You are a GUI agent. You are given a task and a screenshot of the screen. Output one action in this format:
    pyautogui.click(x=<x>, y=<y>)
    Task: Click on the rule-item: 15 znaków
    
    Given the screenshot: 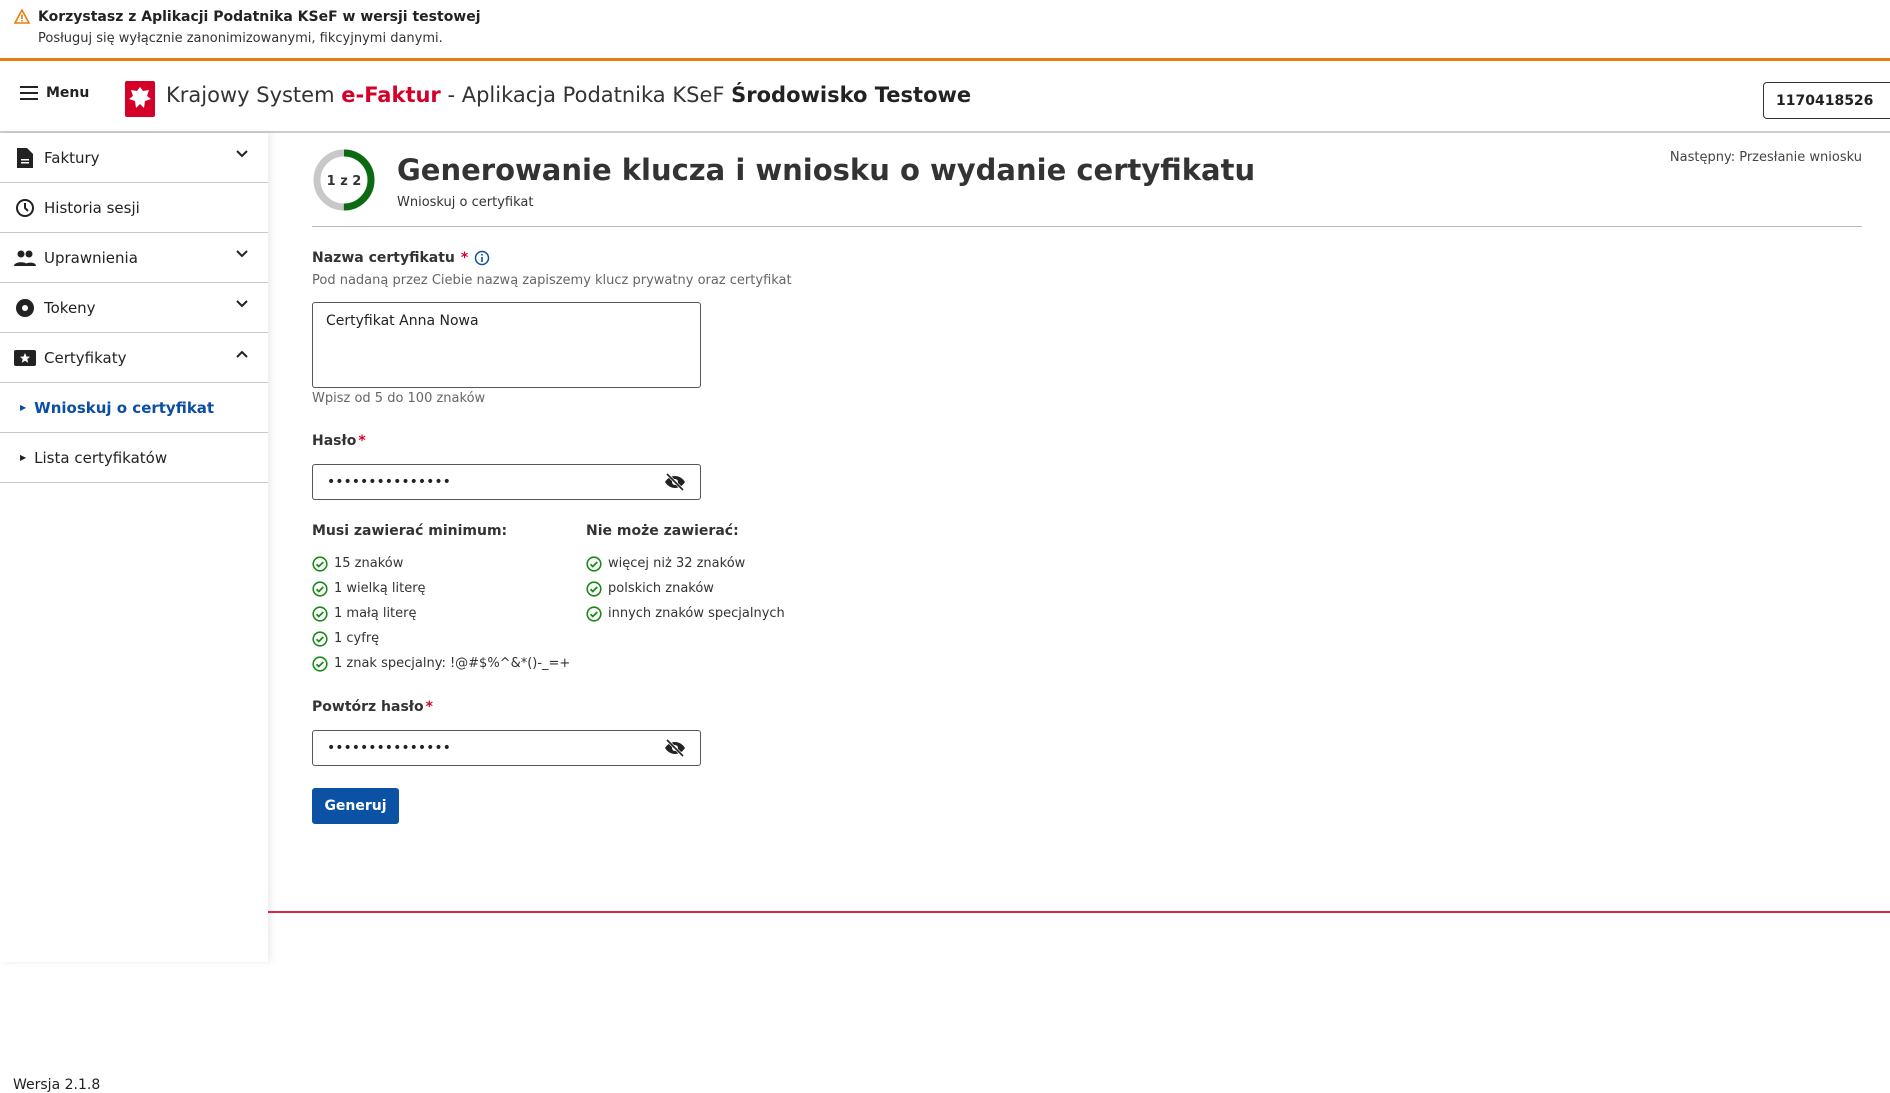 What is the action you would take?
    pyautogui.click(x=441, y=563)
    